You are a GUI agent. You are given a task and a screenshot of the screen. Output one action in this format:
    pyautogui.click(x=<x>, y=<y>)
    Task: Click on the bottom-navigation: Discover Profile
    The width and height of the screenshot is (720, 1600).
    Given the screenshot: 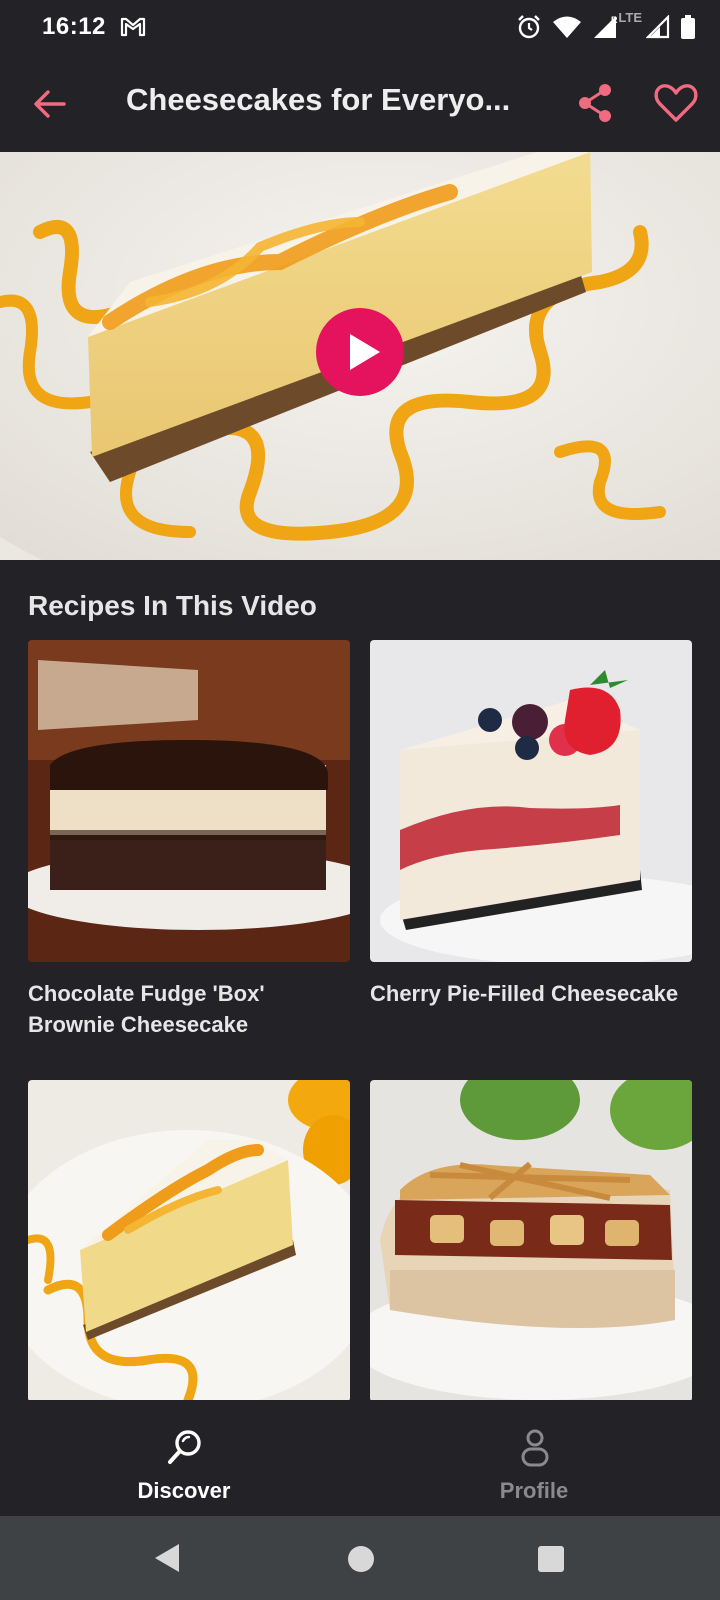 What is the action you would take?
    pyautogui.click(x=360, y=1458)
    